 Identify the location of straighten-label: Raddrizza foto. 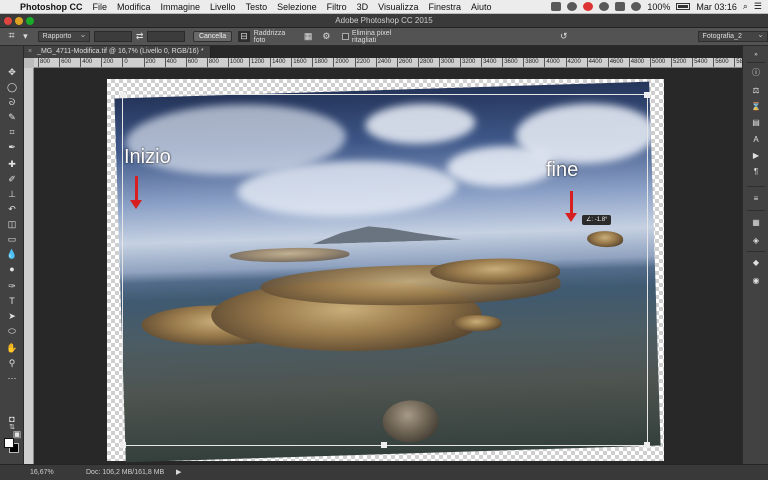
(274, 37).